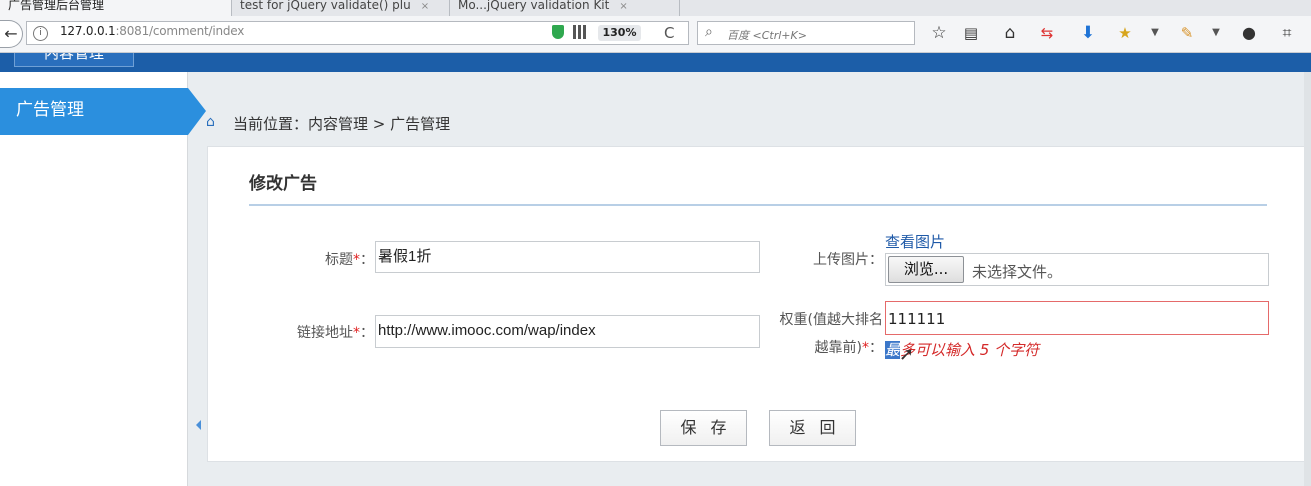  I want to click on scrollbar, so click(1307, 279).